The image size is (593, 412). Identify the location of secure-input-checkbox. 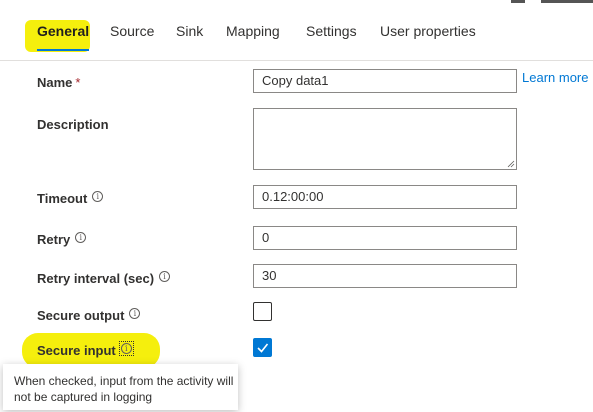
(262, 347).